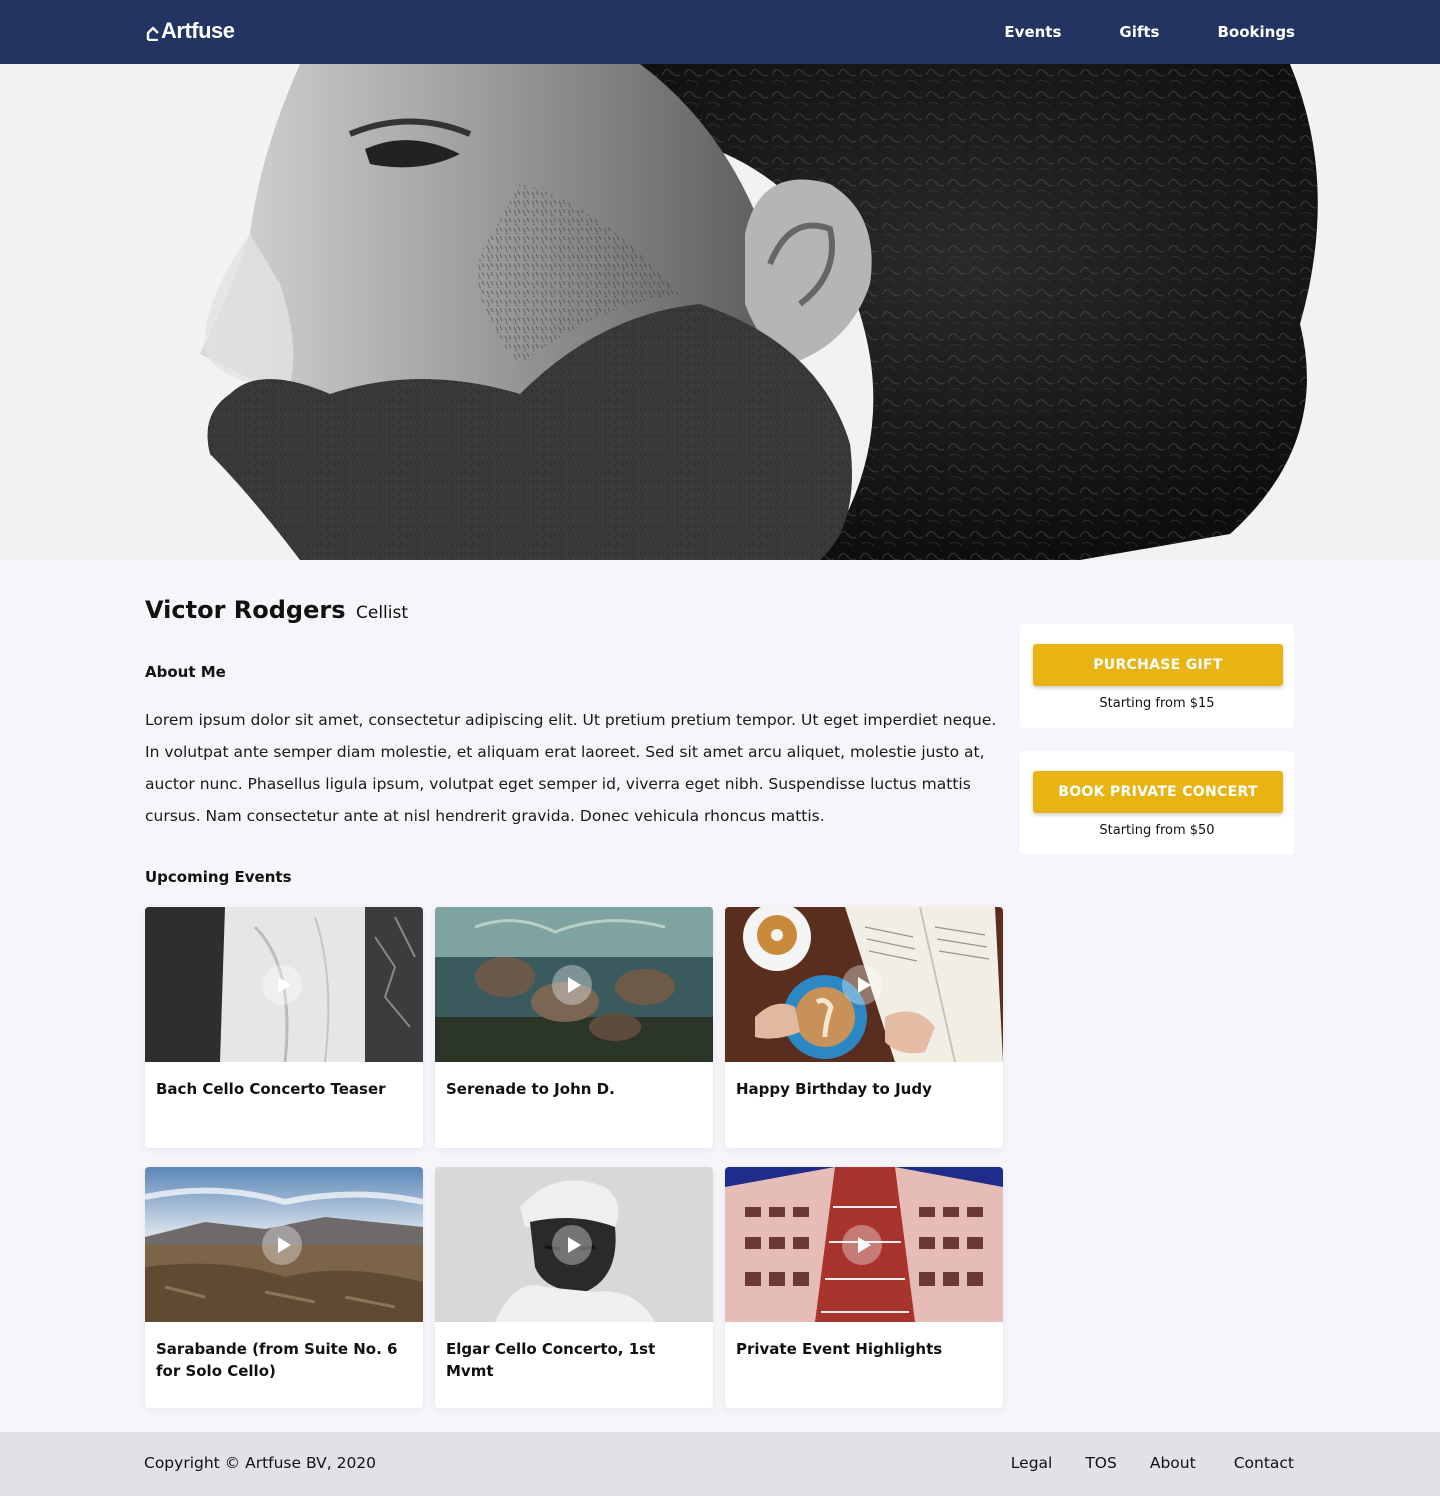 This screenshot has width=1440, height=1496. Describe the element at coordinates (1157, 703) in the screenshot. I see `gift-price-note: Starting from $15` at that location.